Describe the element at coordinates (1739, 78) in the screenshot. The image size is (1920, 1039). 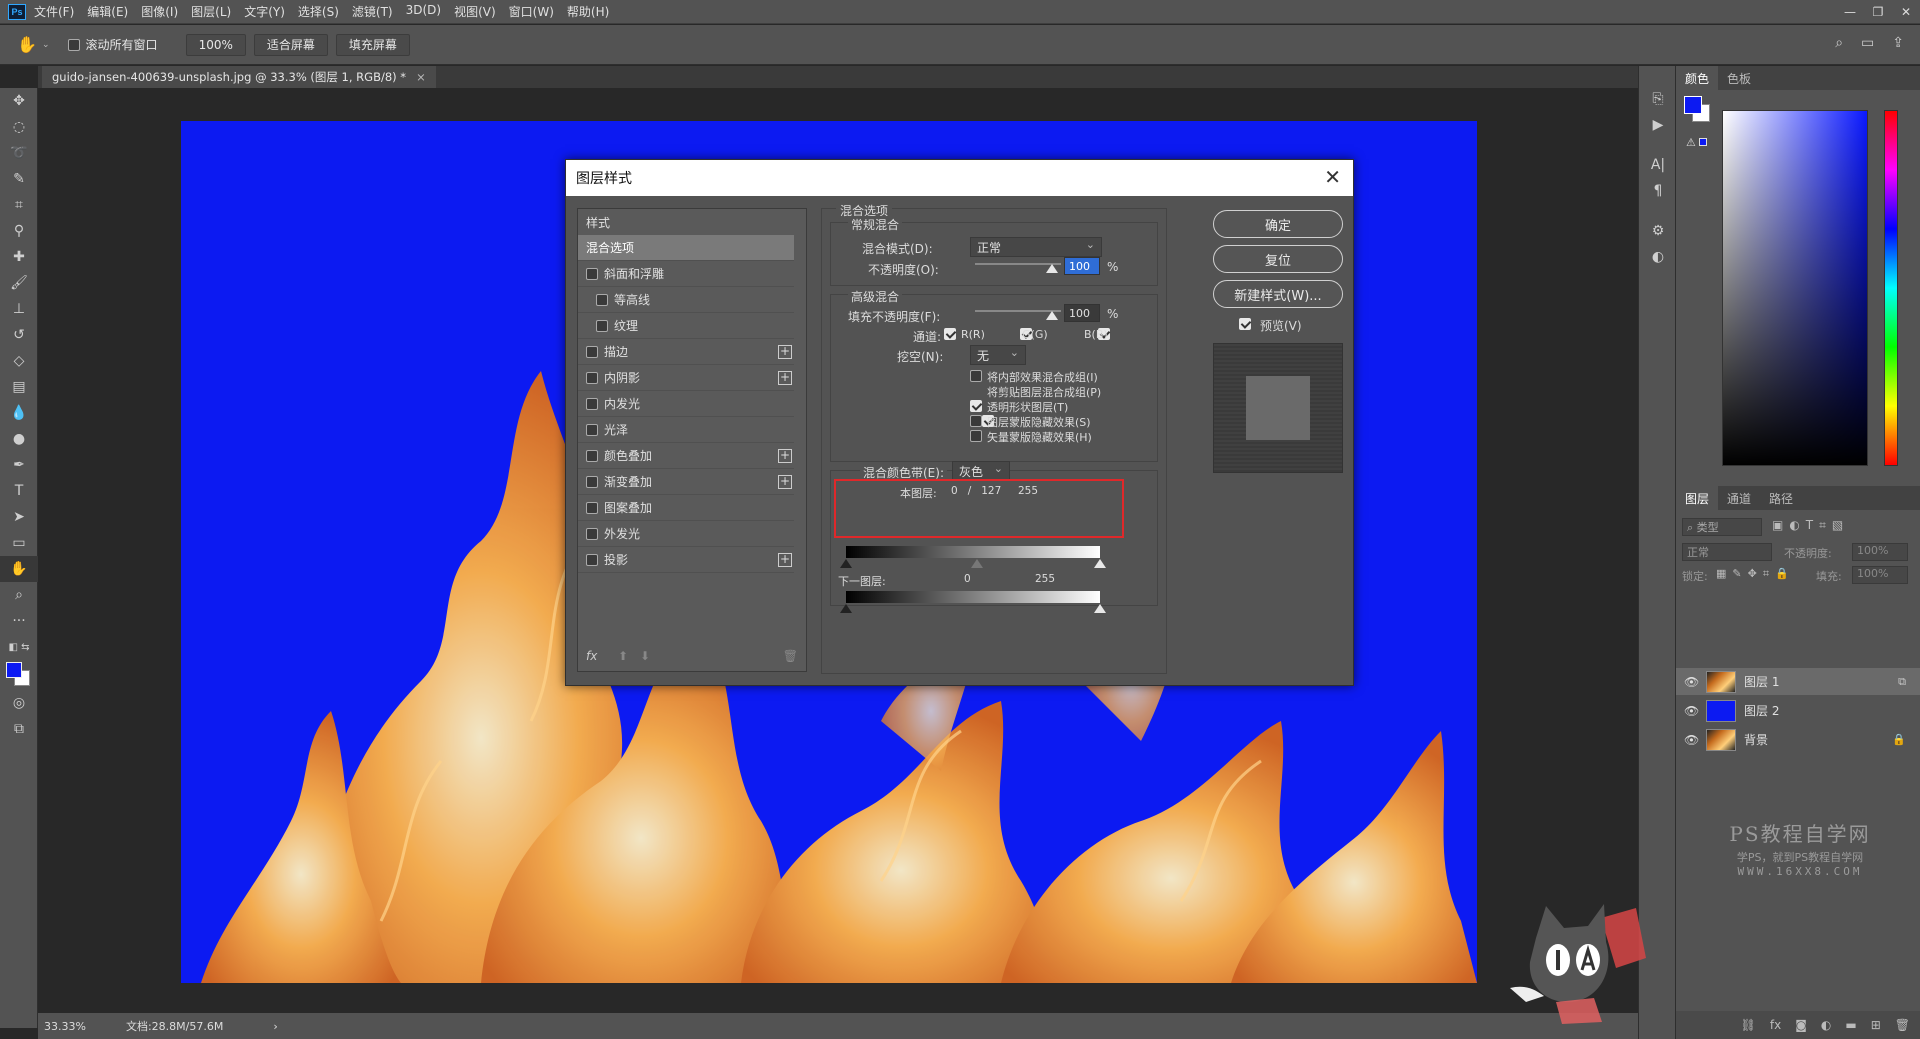
I see `tab-swatches: 色板` at that location.